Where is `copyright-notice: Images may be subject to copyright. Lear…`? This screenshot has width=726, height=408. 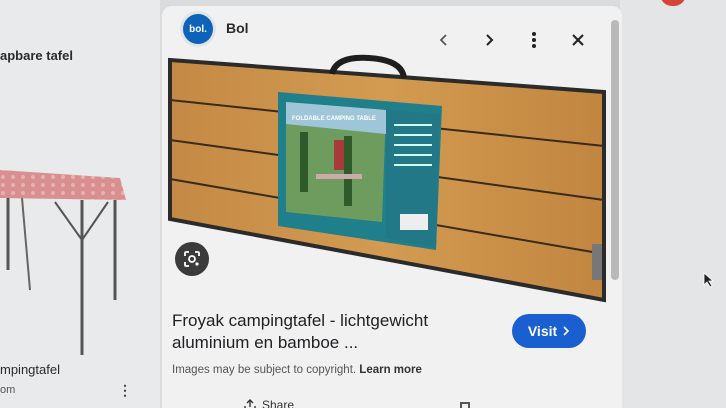 copyright-notice: Images may be subject to copyright. Lear… is located at coordinates (297, 370).